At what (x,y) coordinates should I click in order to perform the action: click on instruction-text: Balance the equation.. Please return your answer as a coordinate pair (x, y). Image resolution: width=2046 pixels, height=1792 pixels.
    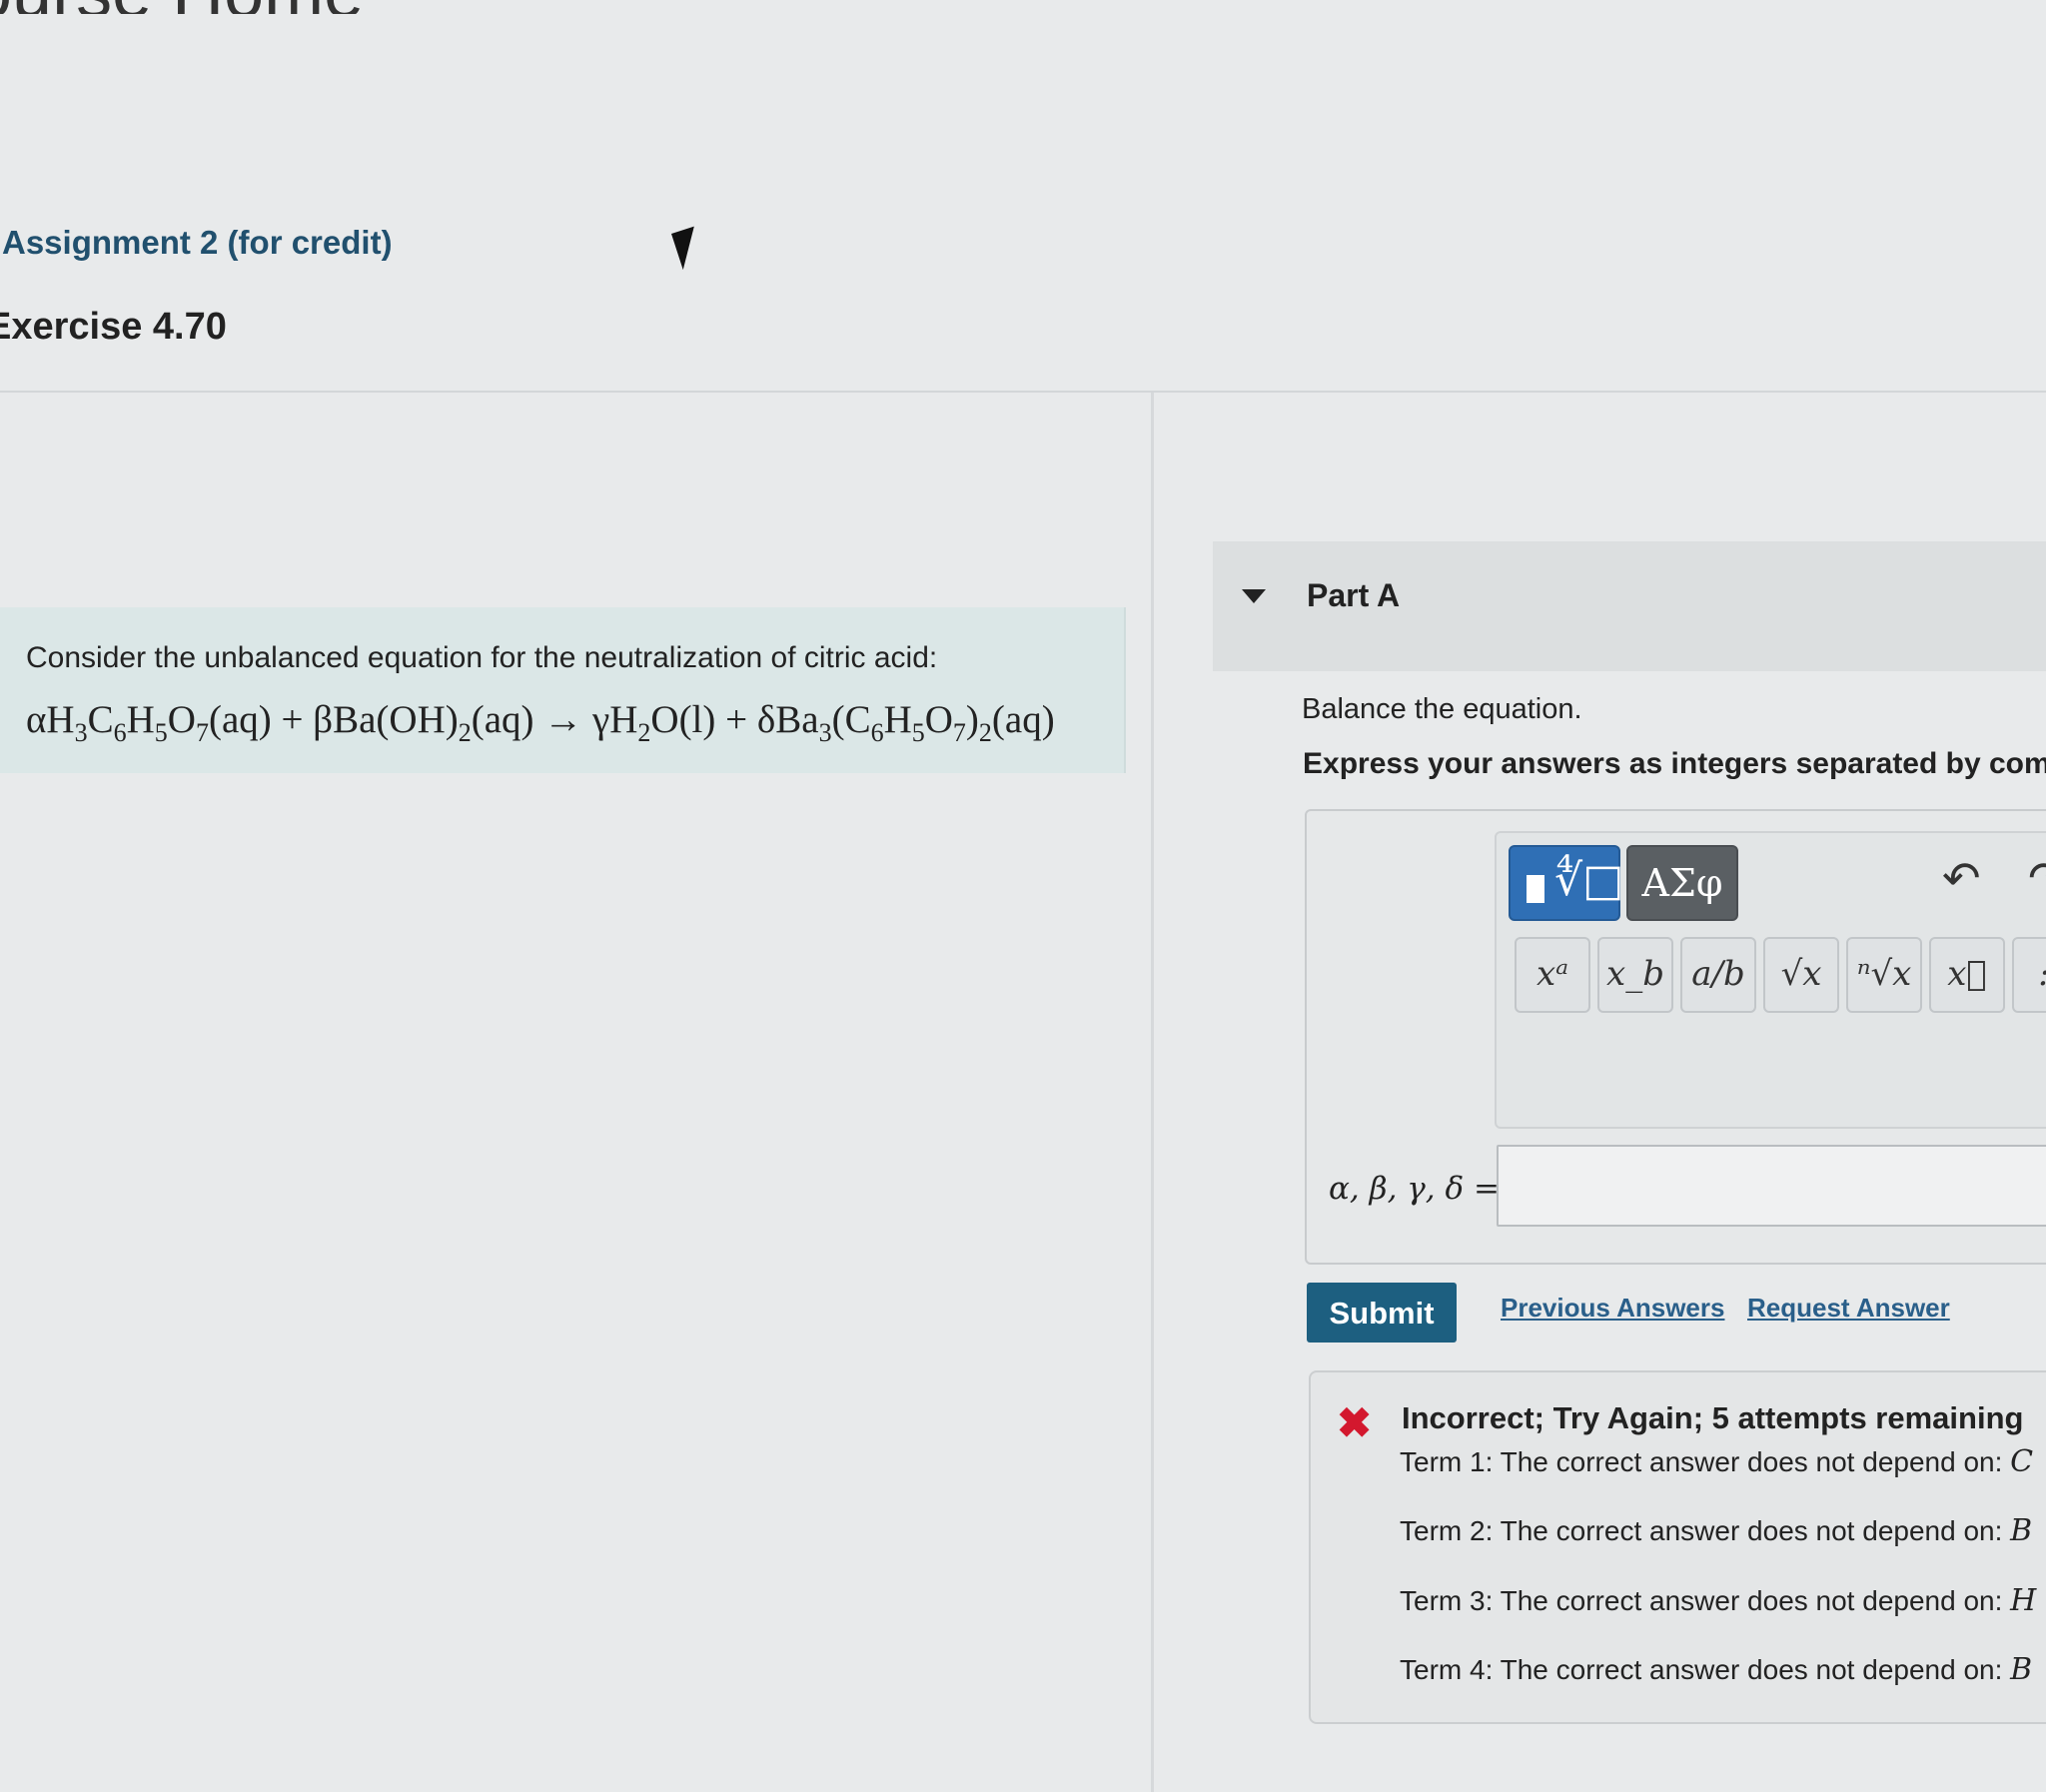
    Looking at the image, I should click on (1442, 709).